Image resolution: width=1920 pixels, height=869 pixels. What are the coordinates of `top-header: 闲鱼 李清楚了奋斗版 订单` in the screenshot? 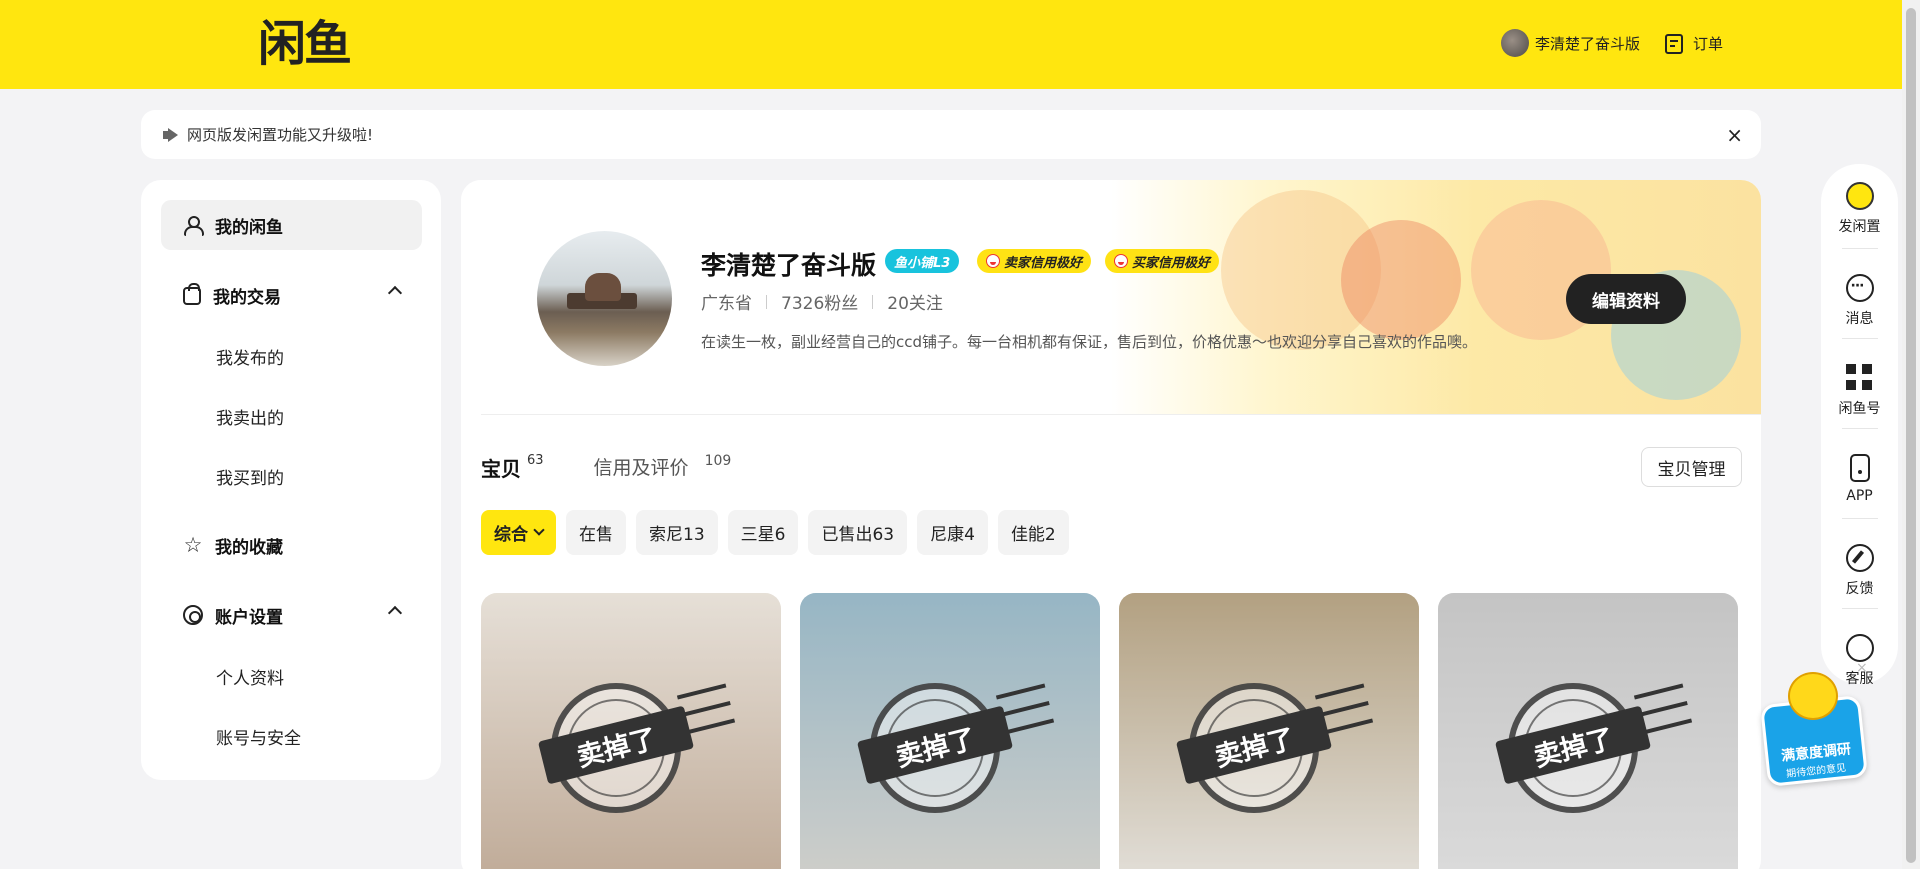 It's located at (951, 44).